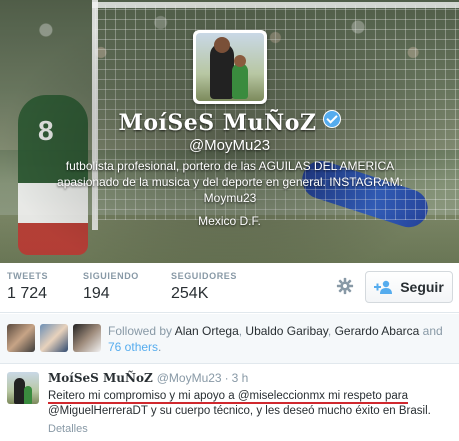  What do you see at coordinates (286, 331) in the screenshot?
I see `follower-link: Ubaldo Garibay` at bounding box center [286, 331].